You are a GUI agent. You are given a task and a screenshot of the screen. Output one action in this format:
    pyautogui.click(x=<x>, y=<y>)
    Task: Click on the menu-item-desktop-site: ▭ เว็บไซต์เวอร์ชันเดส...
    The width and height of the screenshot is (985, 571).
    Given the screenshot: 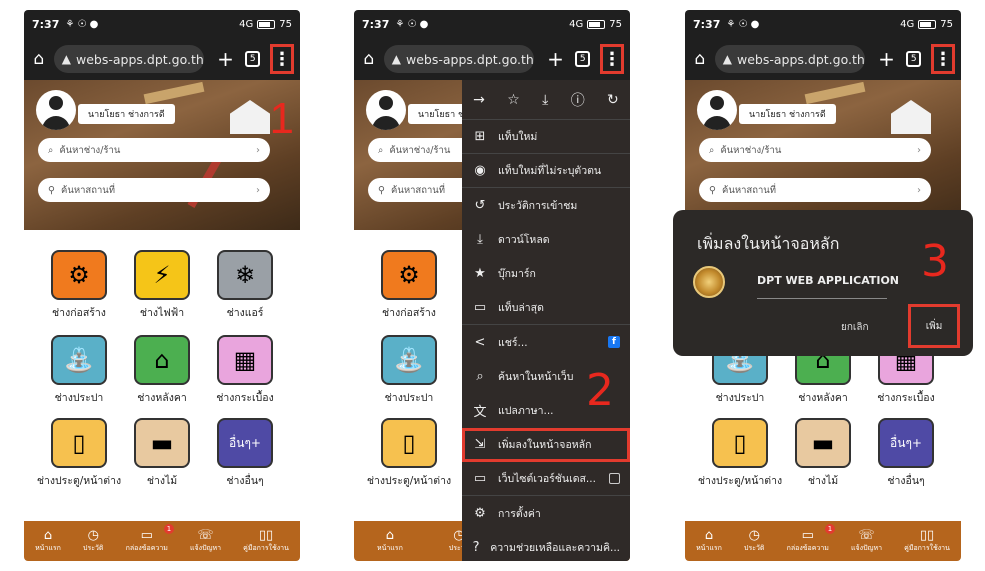 What is the action you would take?
    pyautogui.click(x=546, y=479)
    